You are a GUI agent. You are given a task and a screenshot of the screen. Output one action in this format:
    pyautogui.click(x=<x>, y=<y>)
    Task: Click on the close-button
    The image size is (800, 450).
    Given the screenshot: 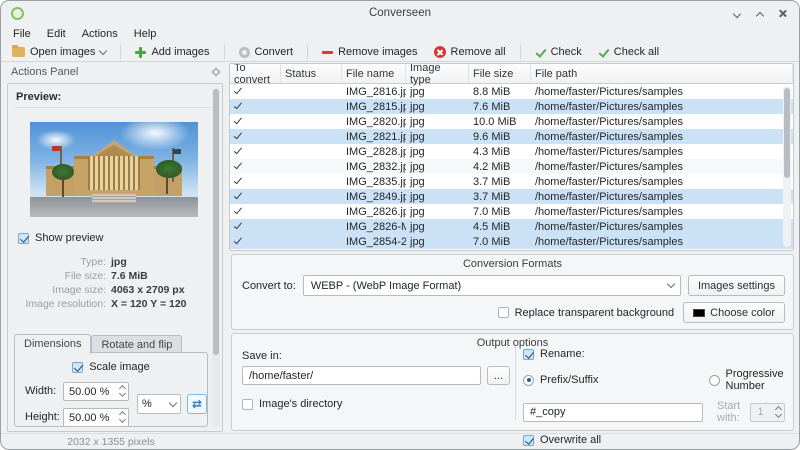 What is the action you would take?
    pyautogui.click(x=783, y=13)
    